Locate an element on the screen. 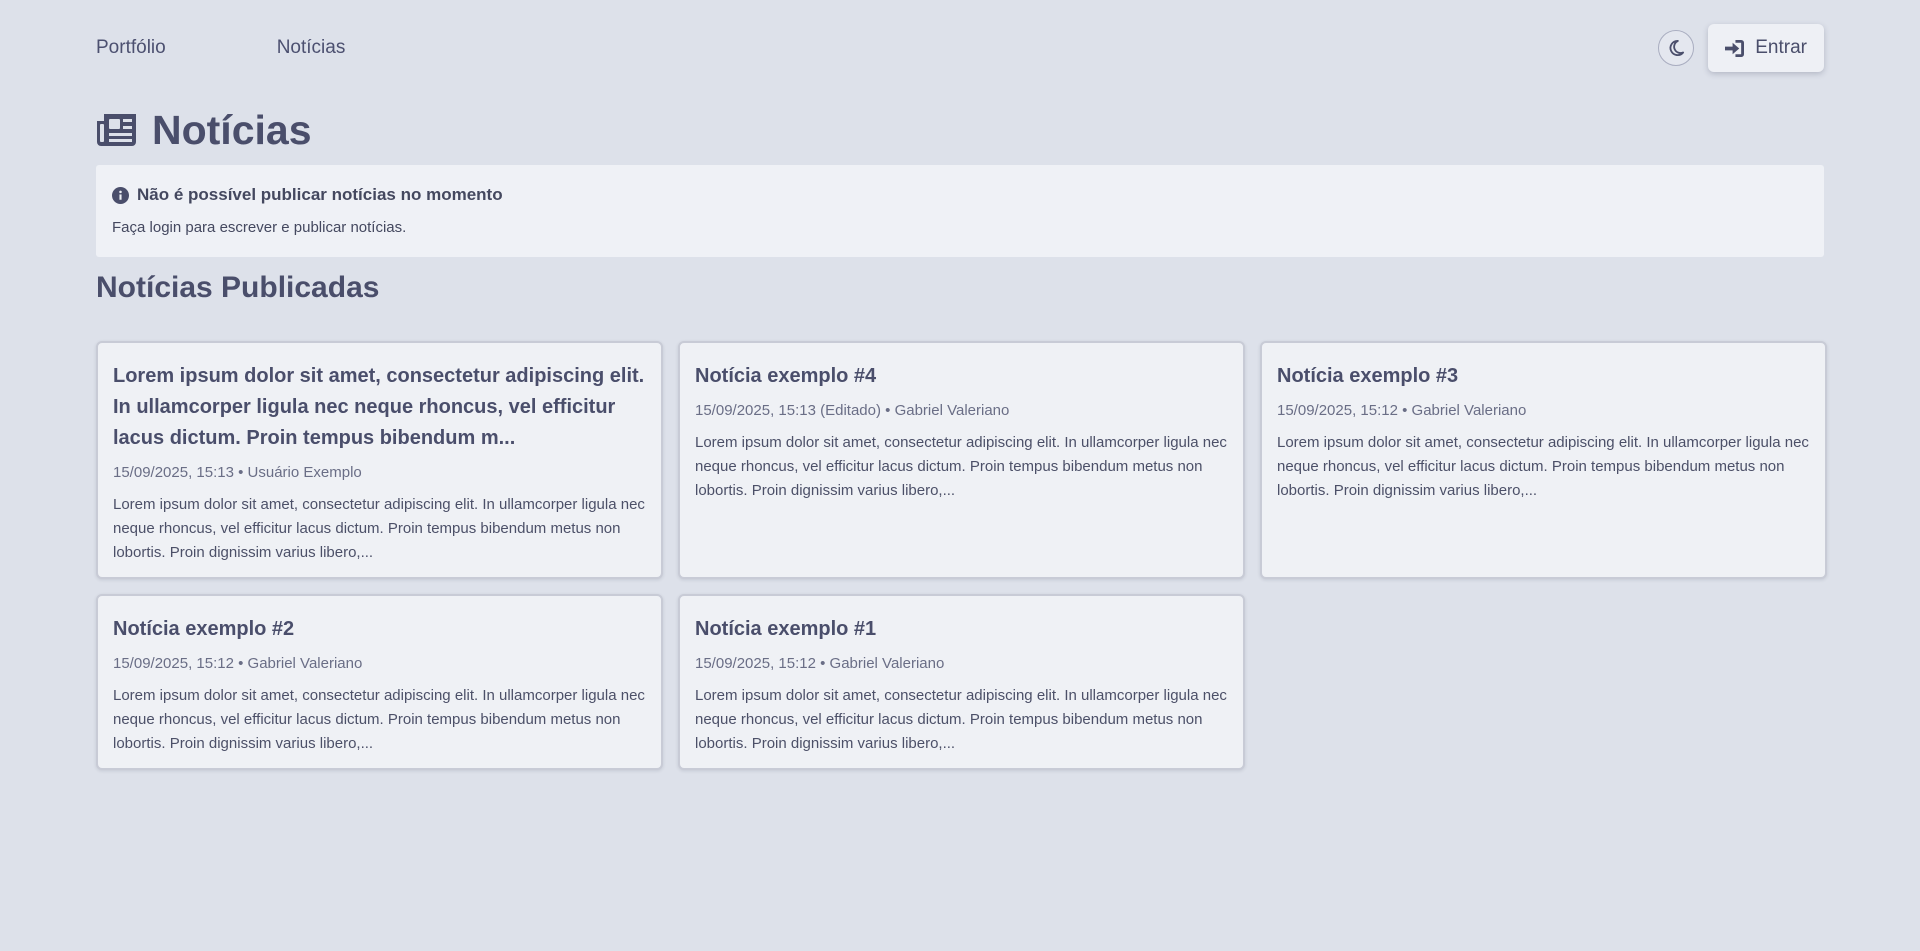 Image resolution: width=1920 pixels, height=951 pixels. page-title: Notícias is located at coordinates (960, 130).